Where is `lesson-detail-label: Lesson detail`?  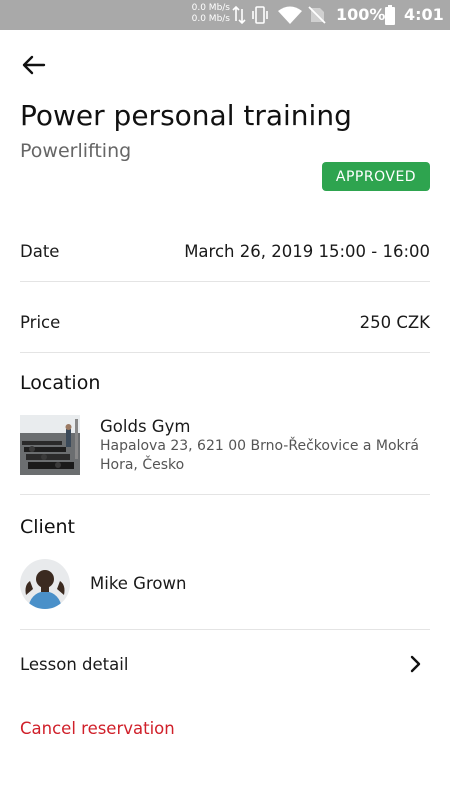
lesson-detail-label: Lesson detail is located at coordinates (74, 664).